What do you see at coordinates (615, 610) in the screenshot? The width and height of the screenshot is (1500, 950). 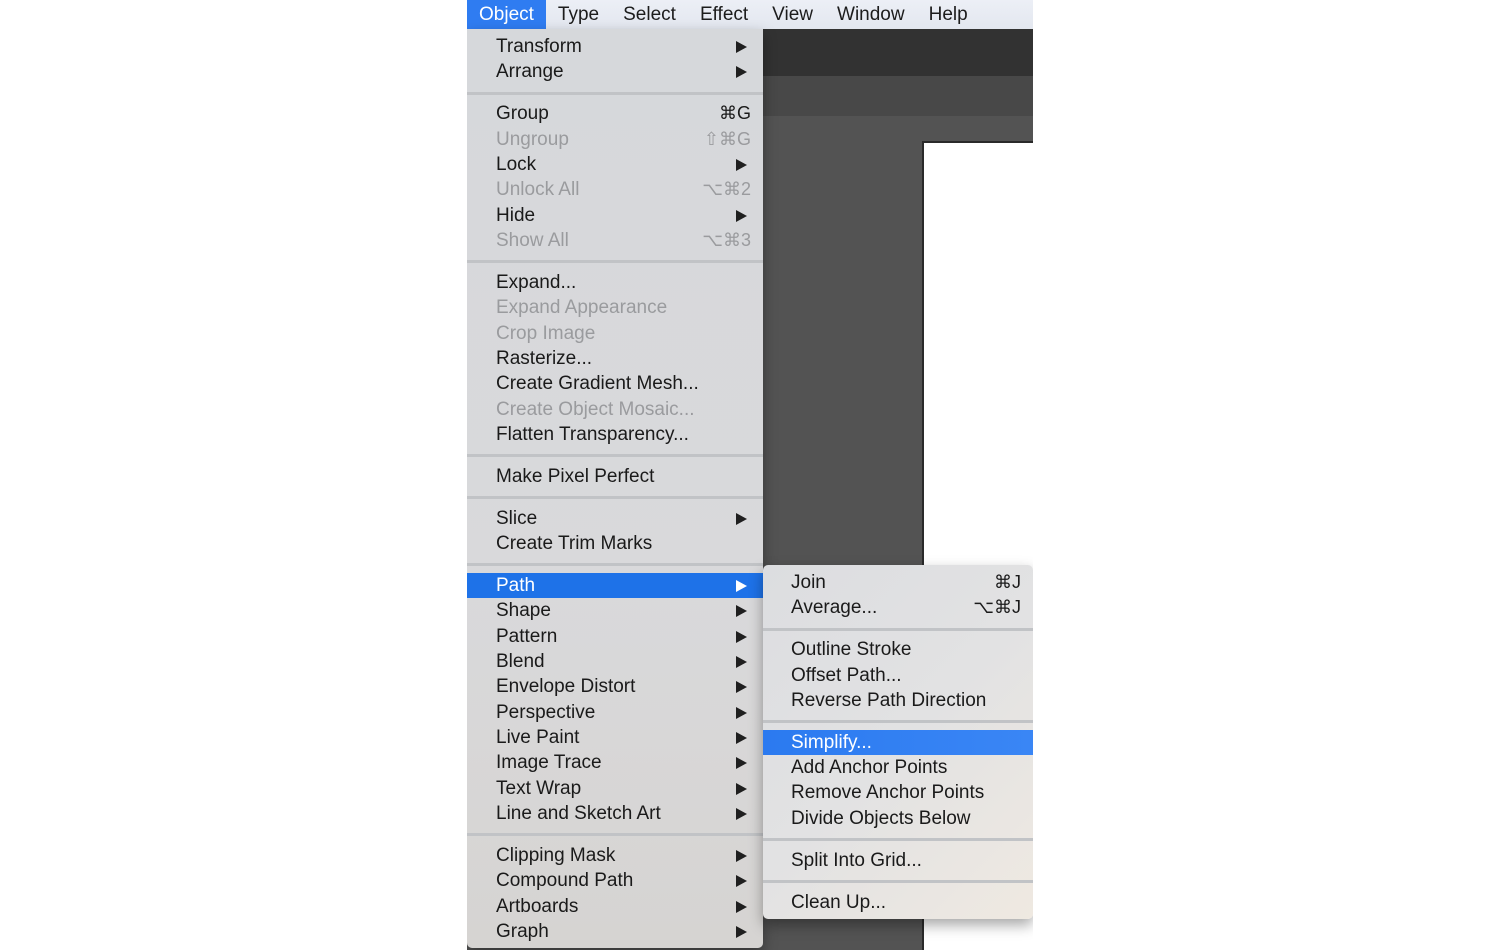 I see `object-menu-item-shape: Shape` at bounding box center [615, 610].